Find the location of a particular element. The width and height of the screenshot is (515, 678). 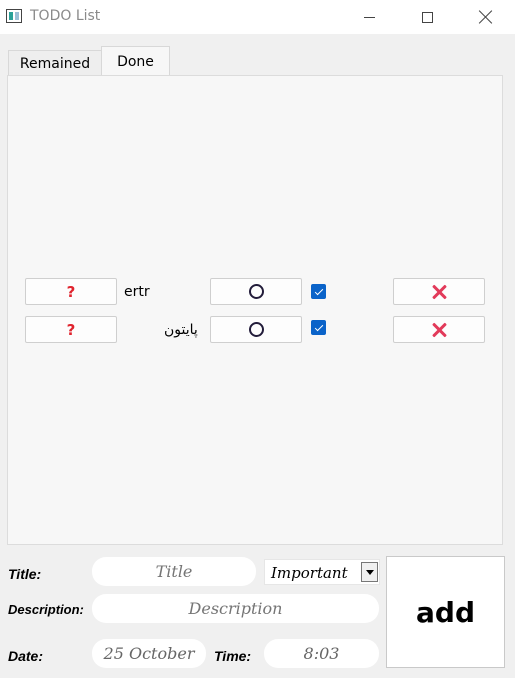

title-label: Title: is located at coordinates (25, 574).